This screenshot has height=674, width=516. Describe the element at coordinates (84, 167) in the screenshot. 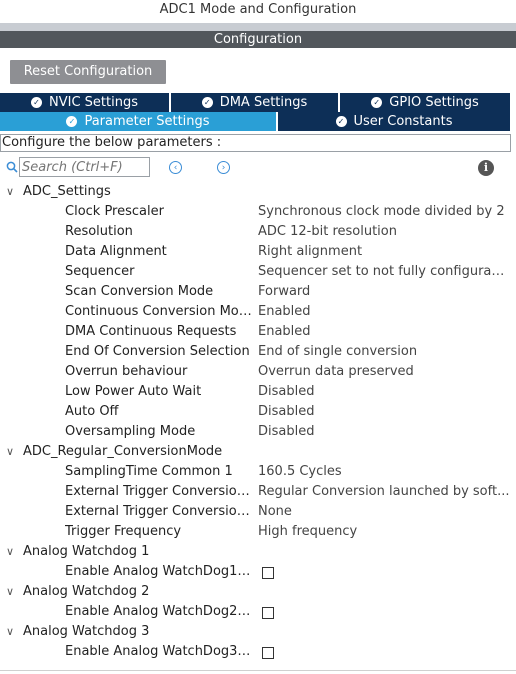

I see `search-input` at that location.